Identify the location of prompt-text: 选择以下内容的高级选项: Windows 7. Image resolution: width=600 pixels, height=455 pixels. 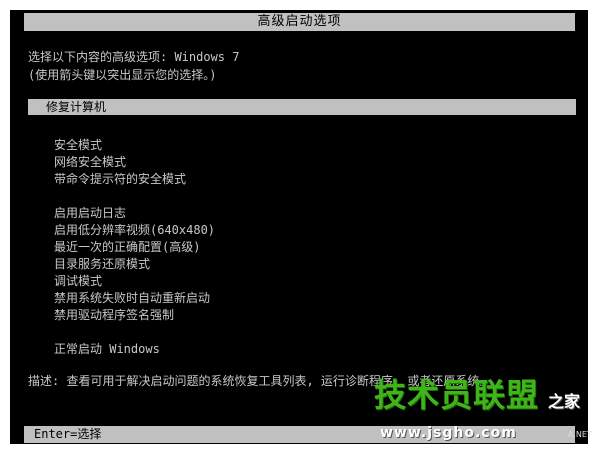
(134, 57).